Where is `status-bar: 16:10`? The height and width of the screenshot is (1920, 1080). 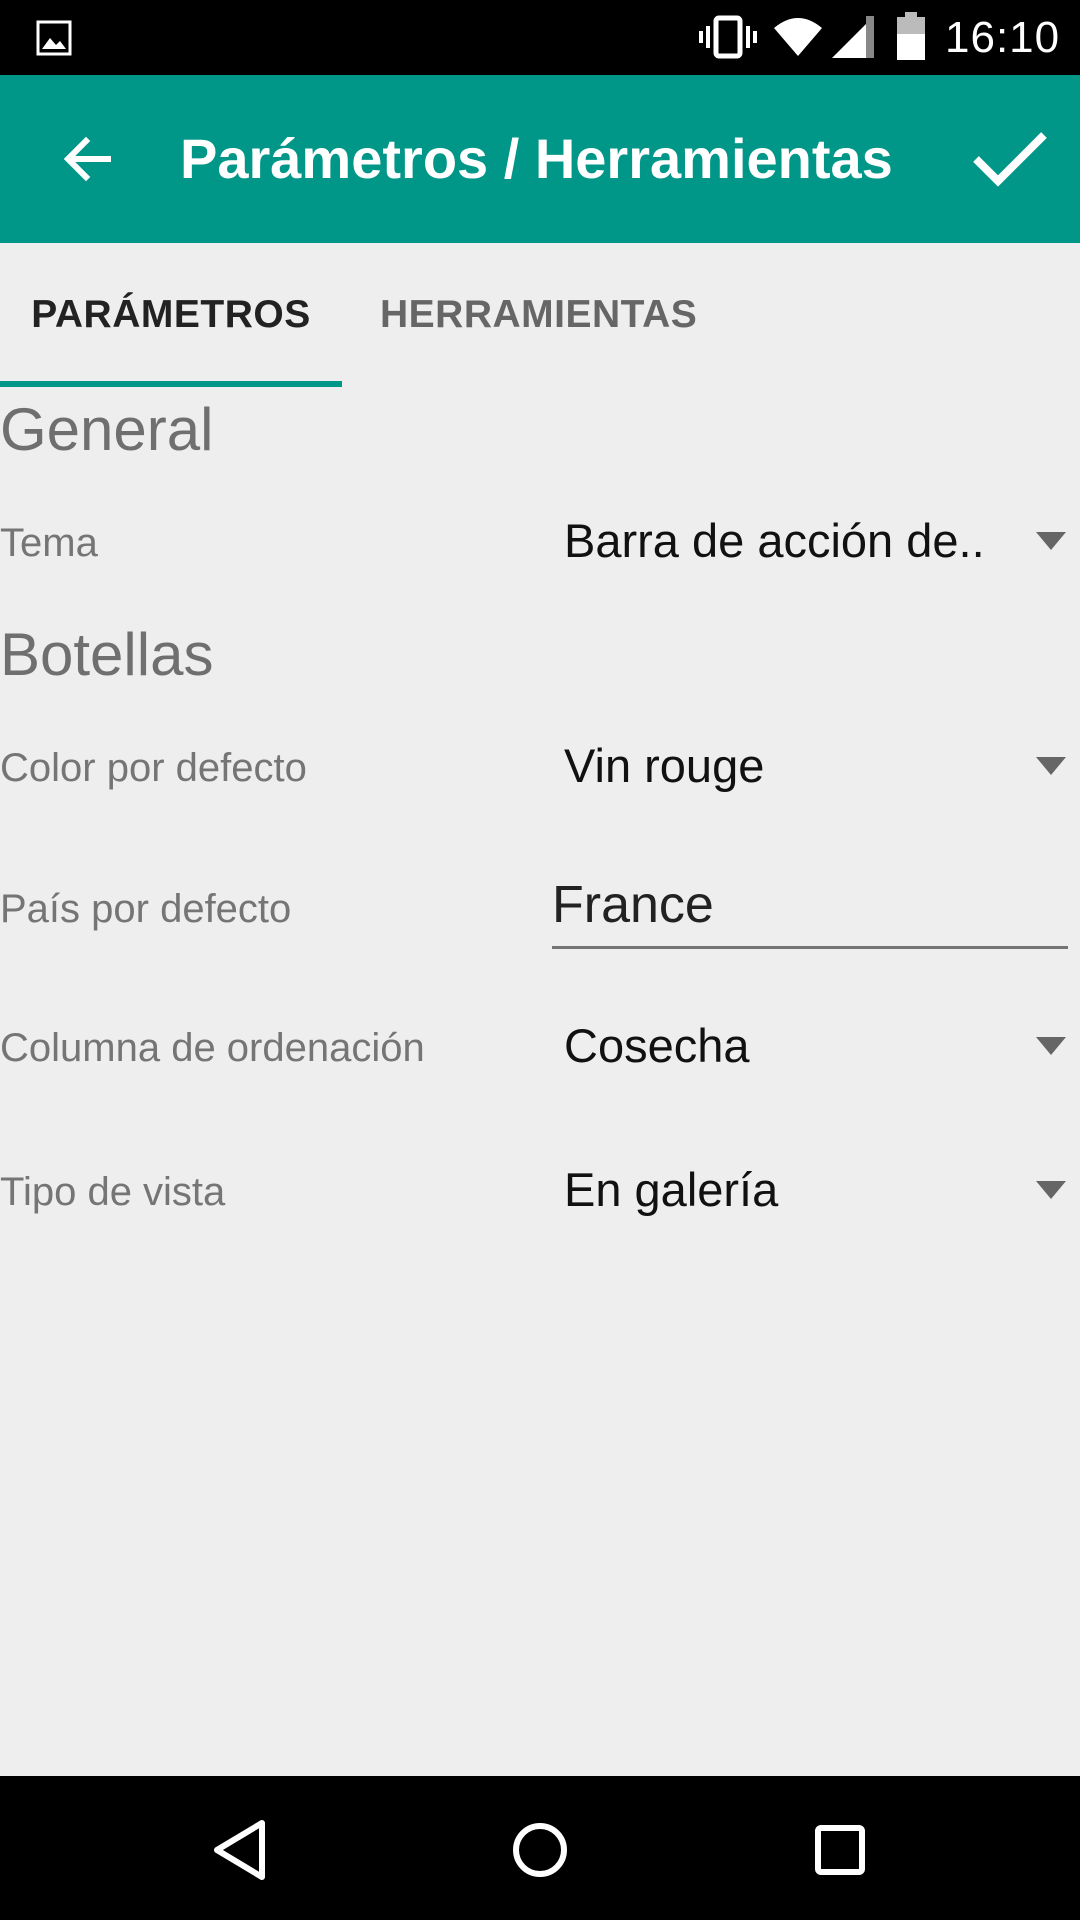 status-bar: 16:10 is located at coordinates (540, 37).